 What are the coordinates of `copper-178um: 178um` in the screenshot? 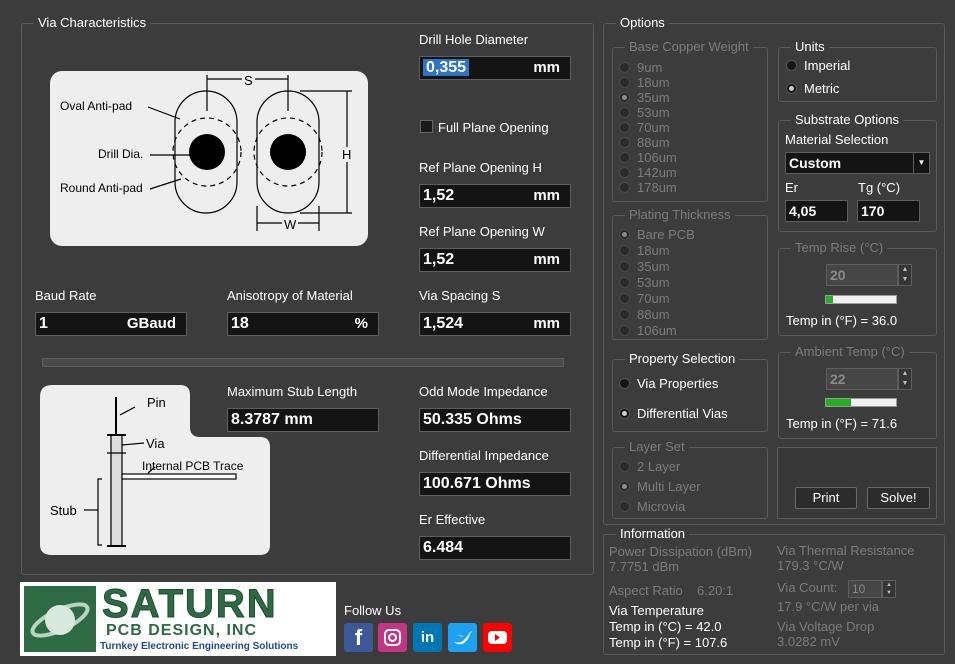 It's located at (648, 187).